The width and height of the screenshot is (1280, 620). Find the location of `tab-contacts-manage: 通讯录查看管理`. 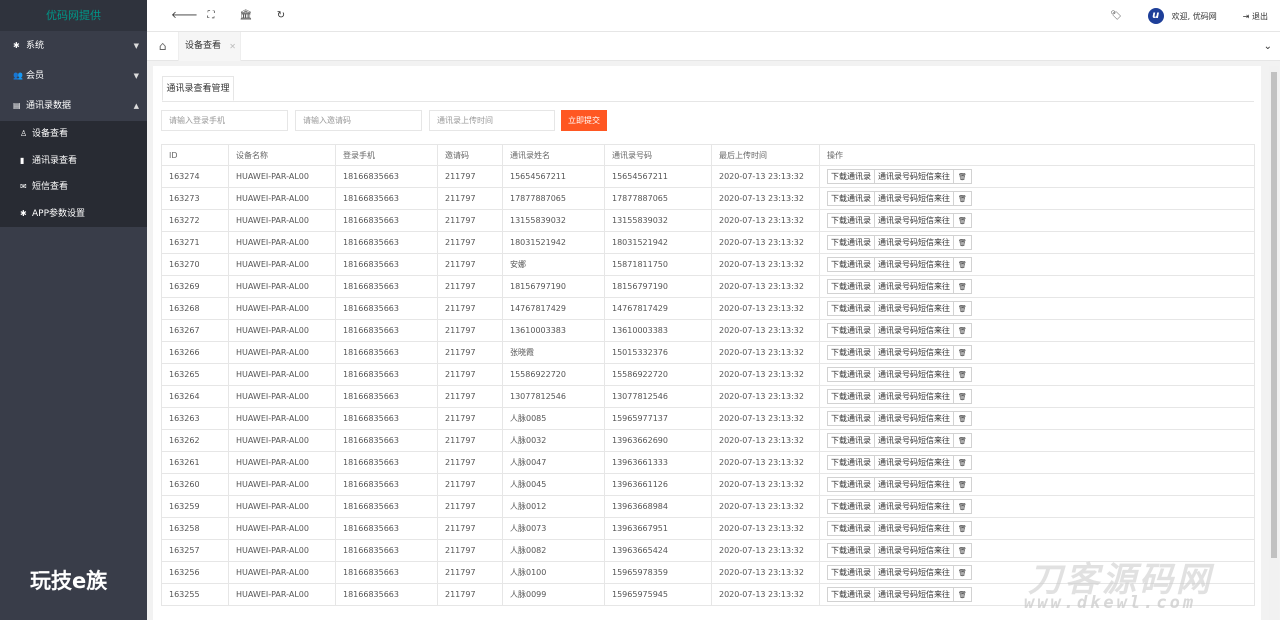

tab-contacts-manage: 通讯录查看管理 is located at coordinates (198, 88).